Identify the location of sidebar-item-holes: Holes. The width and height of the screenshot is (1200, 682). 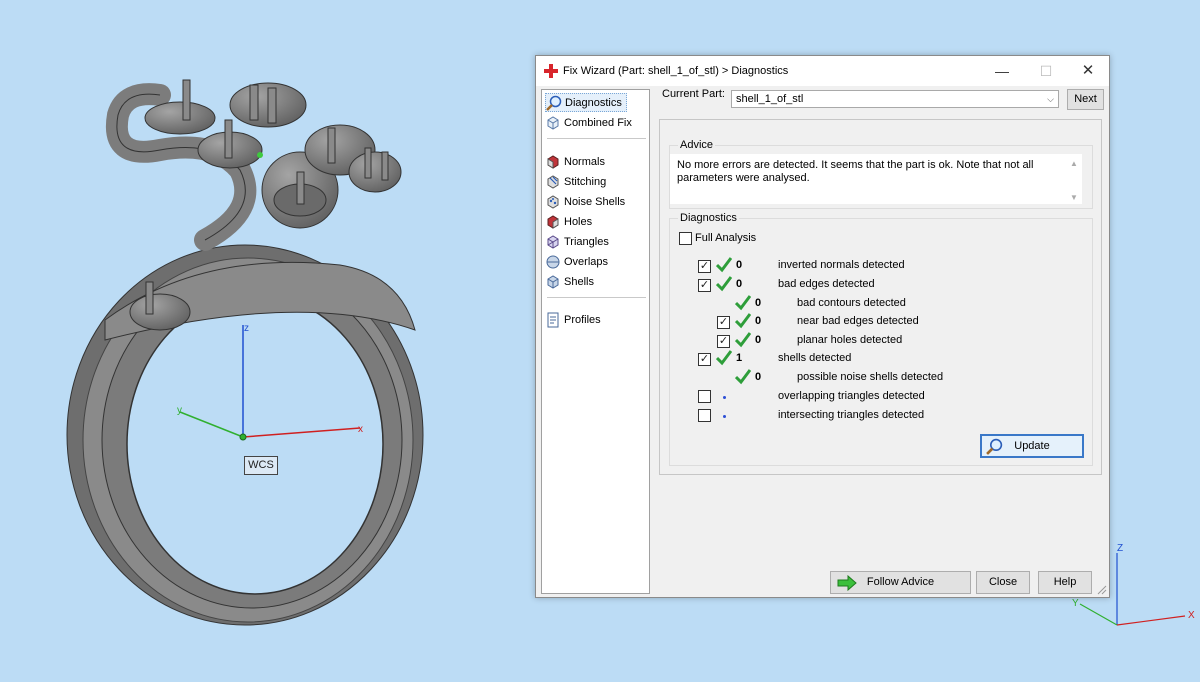
(568, 221).